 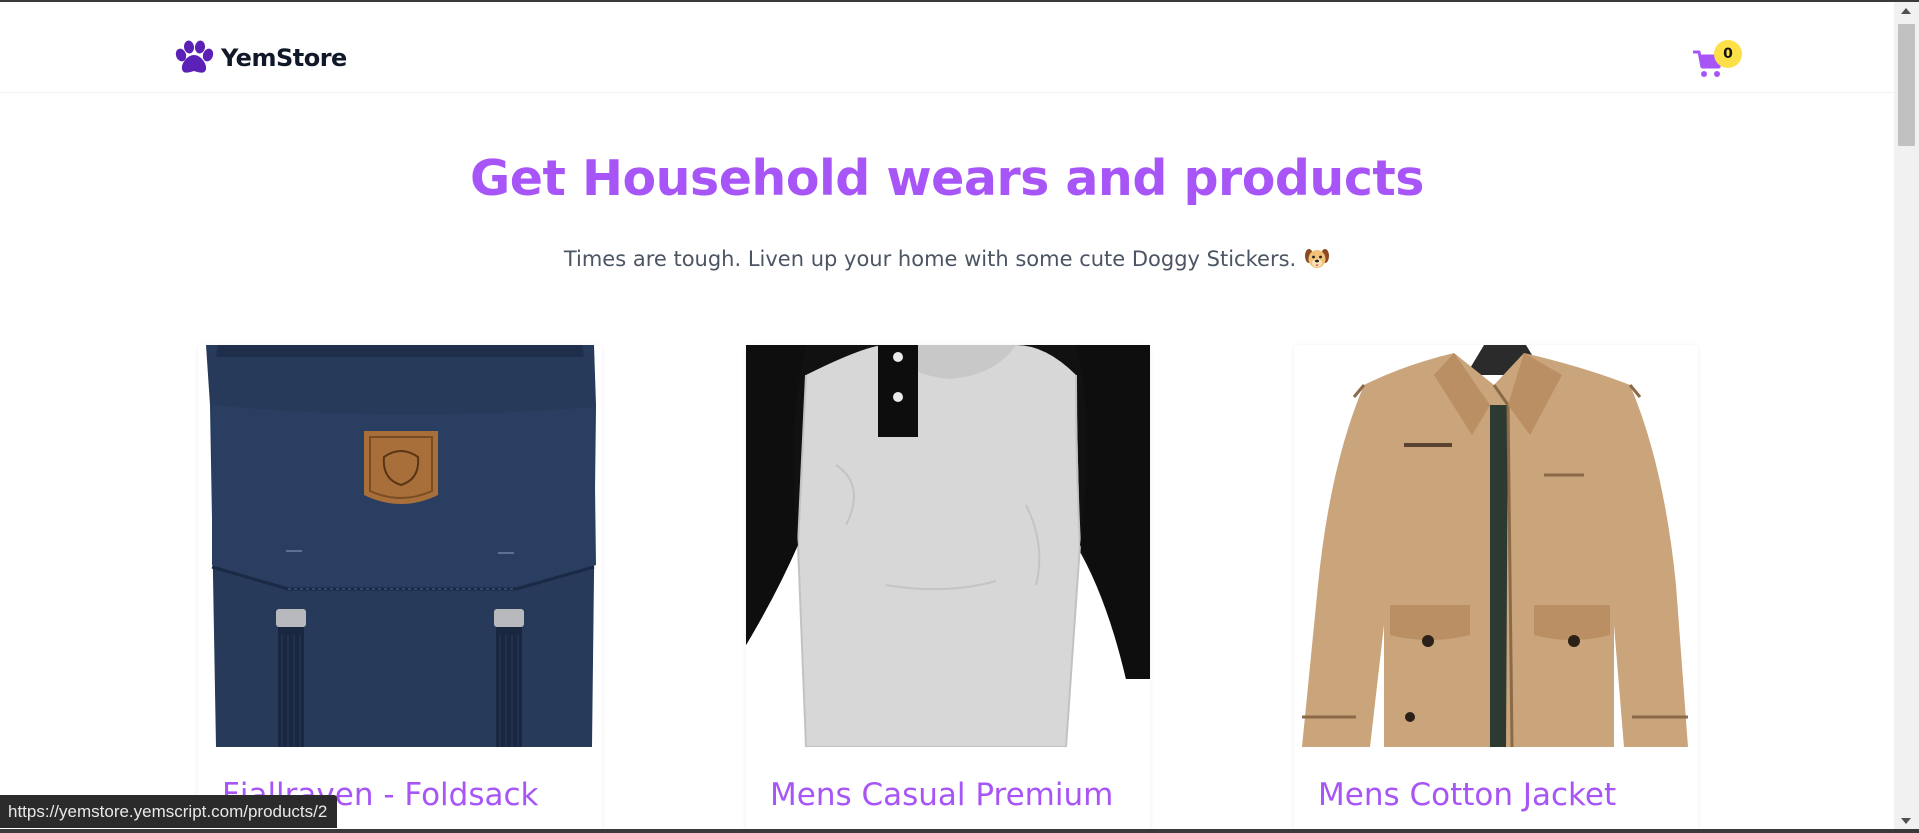 I want to click on scroll-thumb, so click(x=1906, y=85).